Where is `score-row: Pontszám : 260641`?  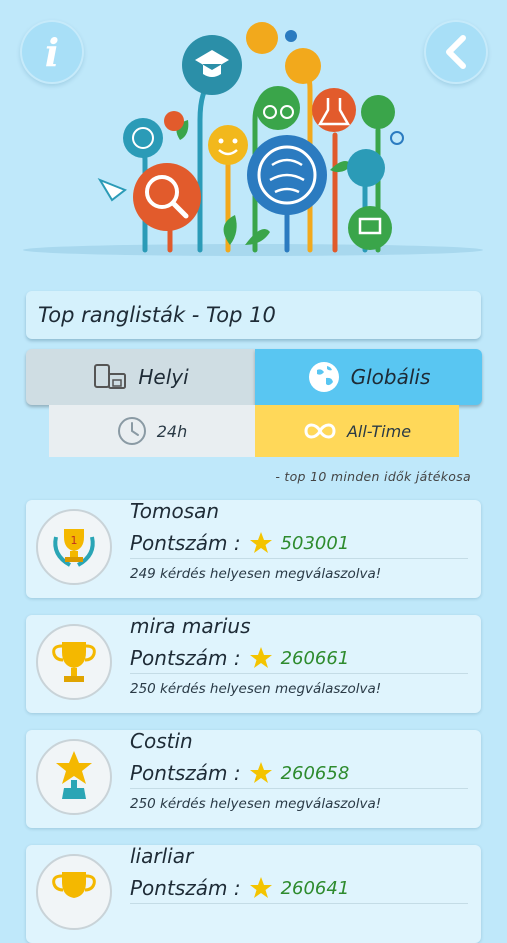 score-row: Pontszám : 260641 is located at coordinates (299, 888).